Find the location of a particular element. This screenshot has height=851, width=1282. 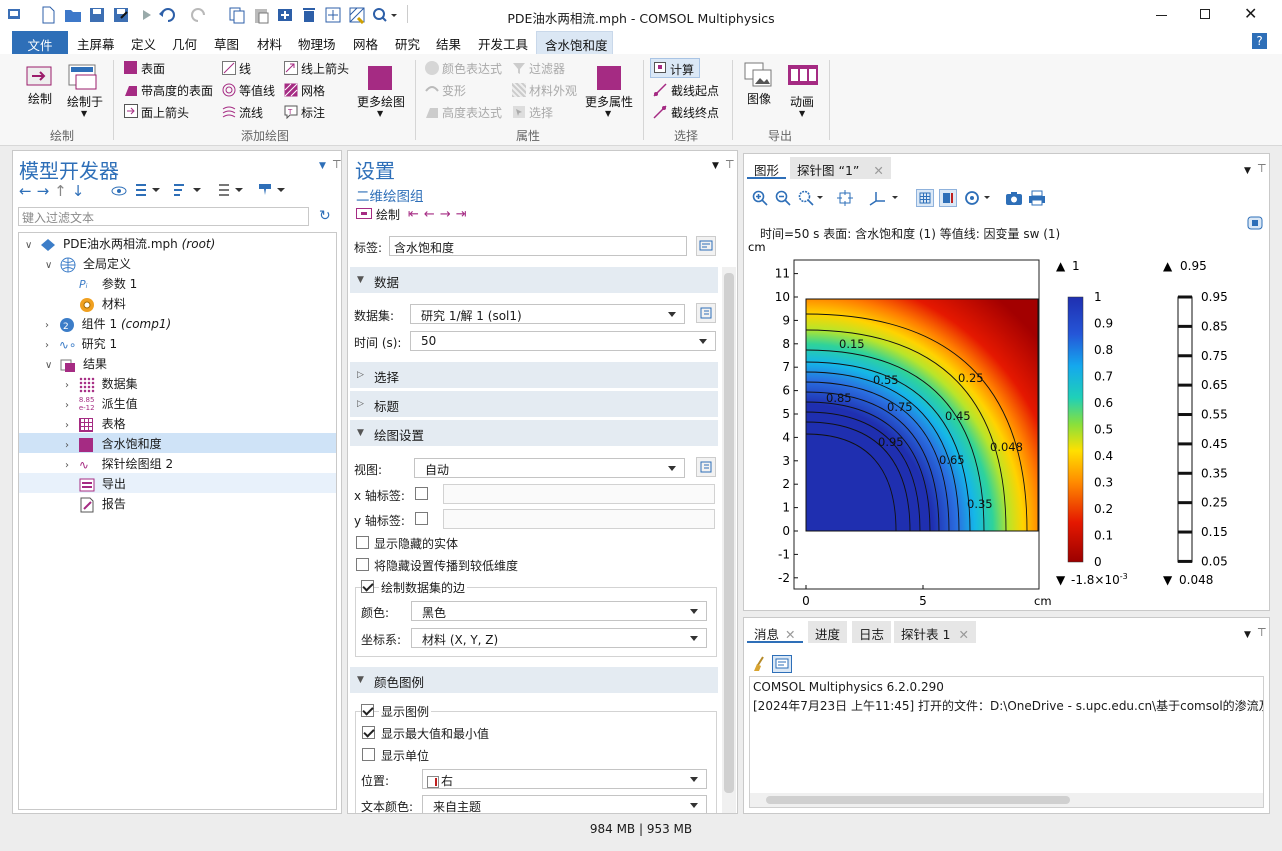

zoom-box-icon is located at coordinates (812, 198).